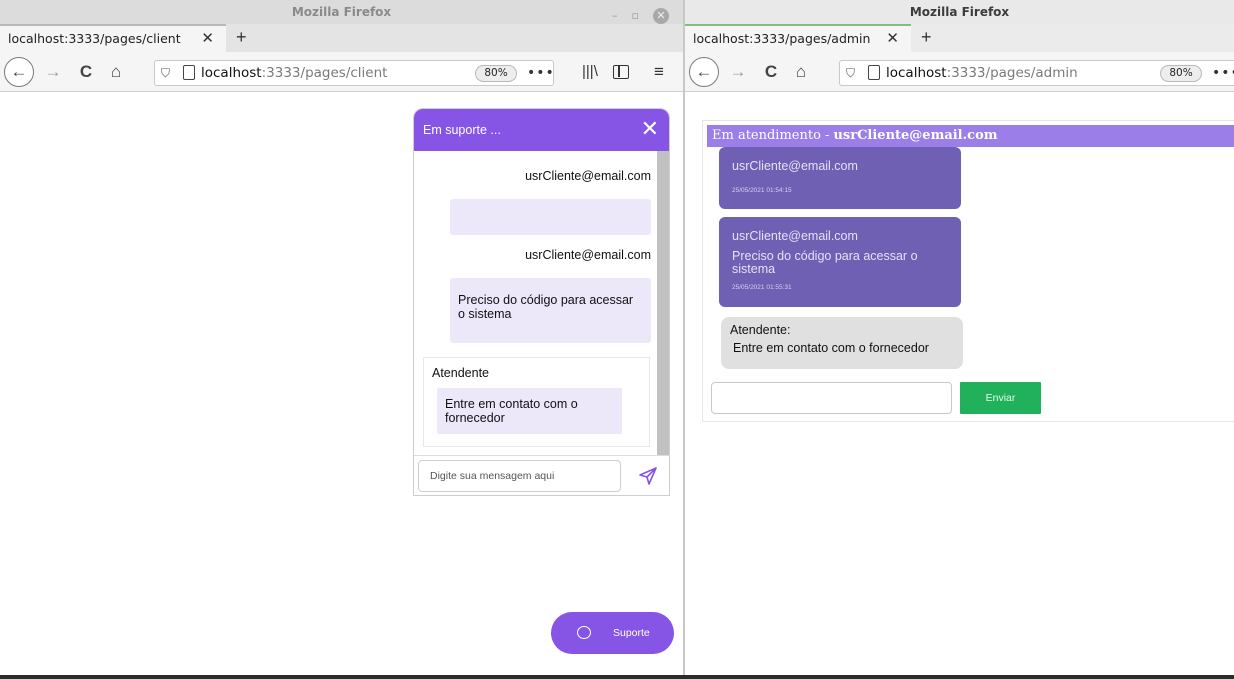 This screenshot has width=1234, height=679. I want to click on message-sender: Atendente, so click(460, 373).